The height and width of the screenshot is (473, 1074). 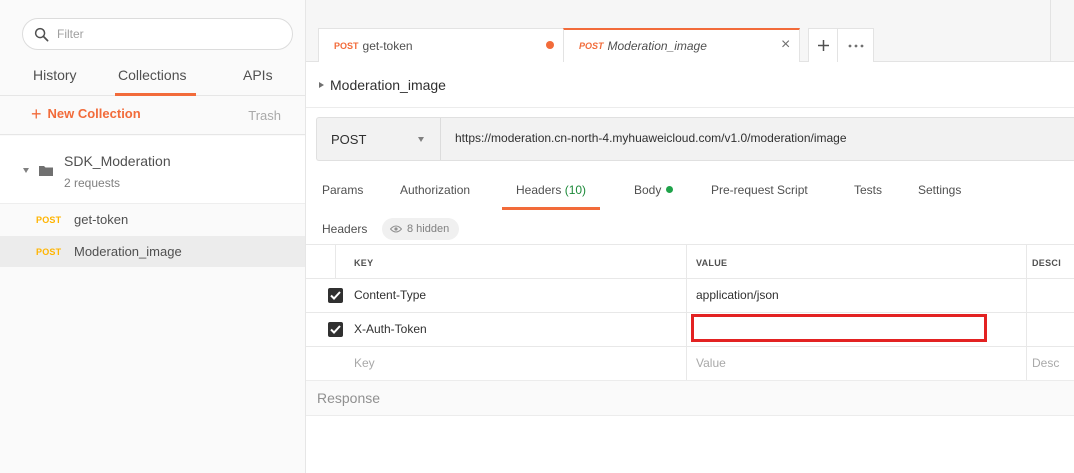 I want to click on new-tab-button, so click(x=823, y=45).